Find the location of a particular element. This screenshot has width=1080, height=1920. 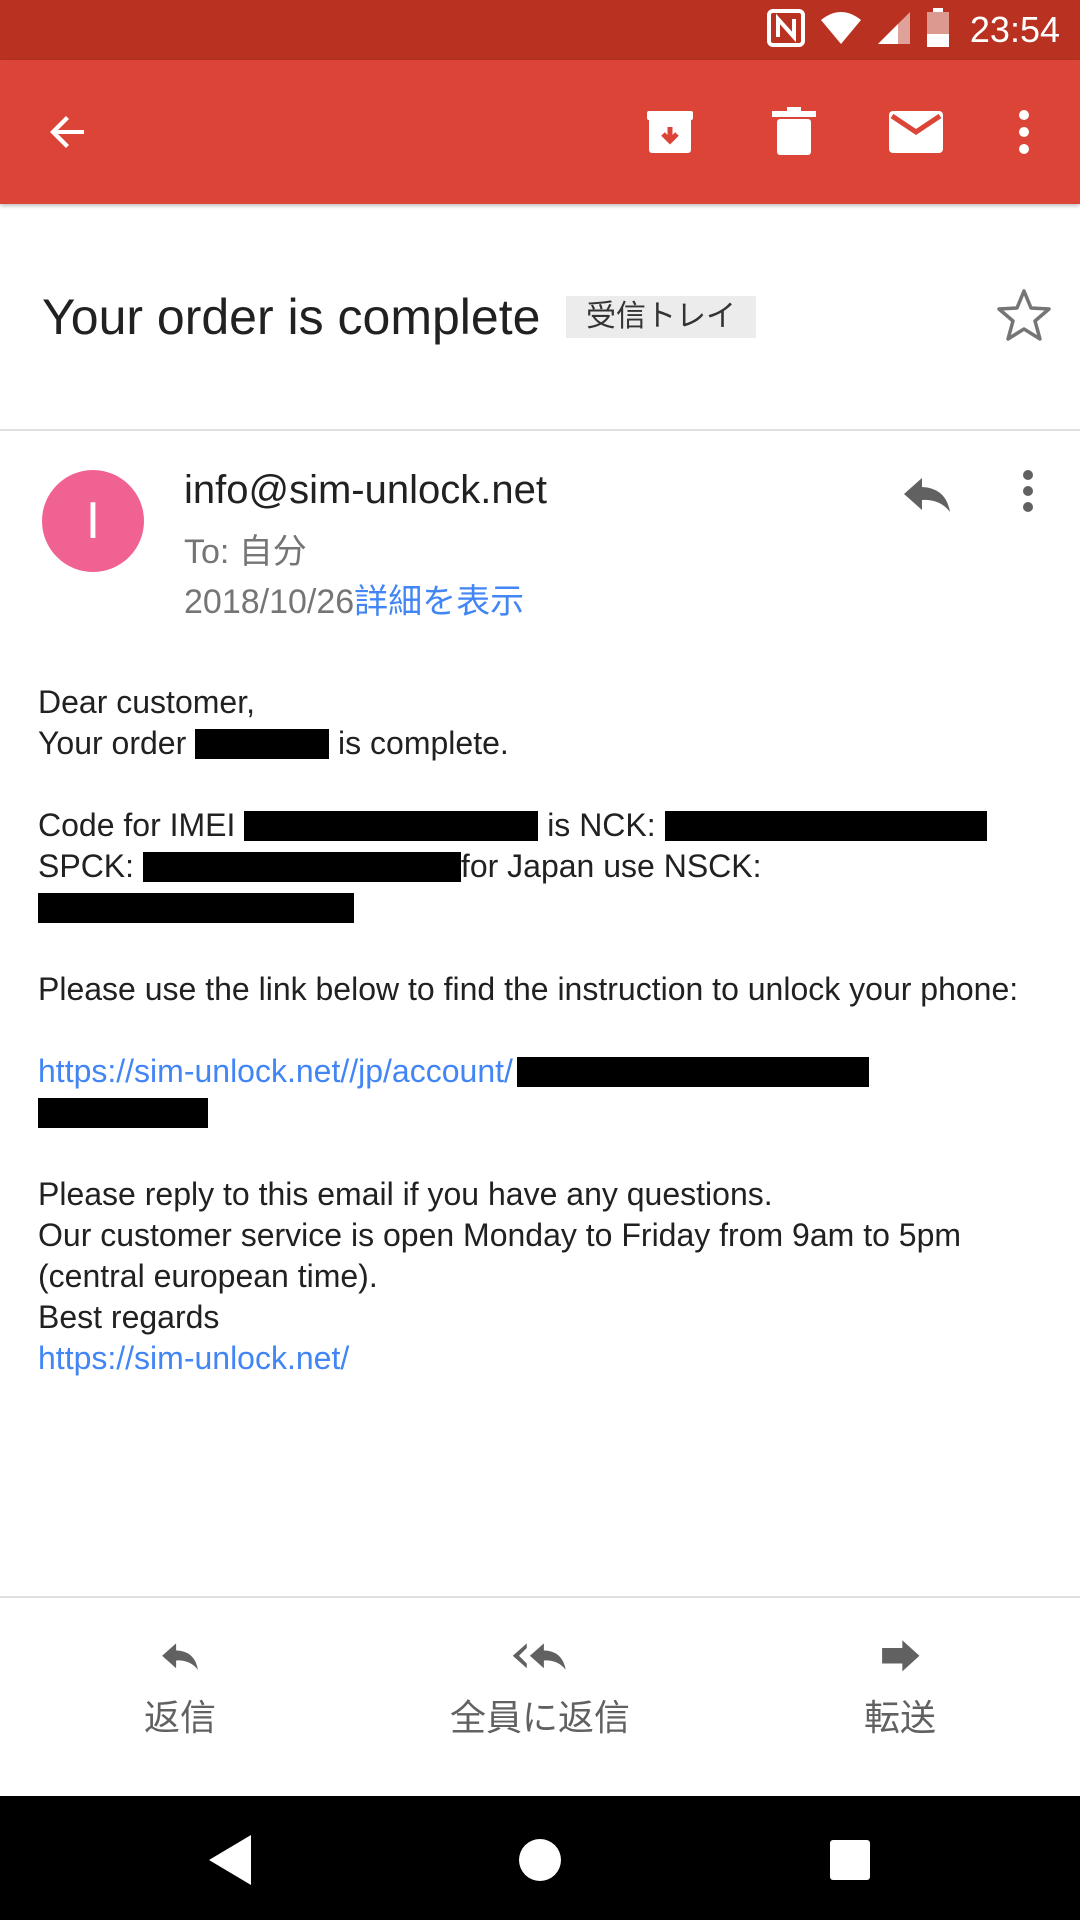

redacted-imei is located at coordinates (391, 826).